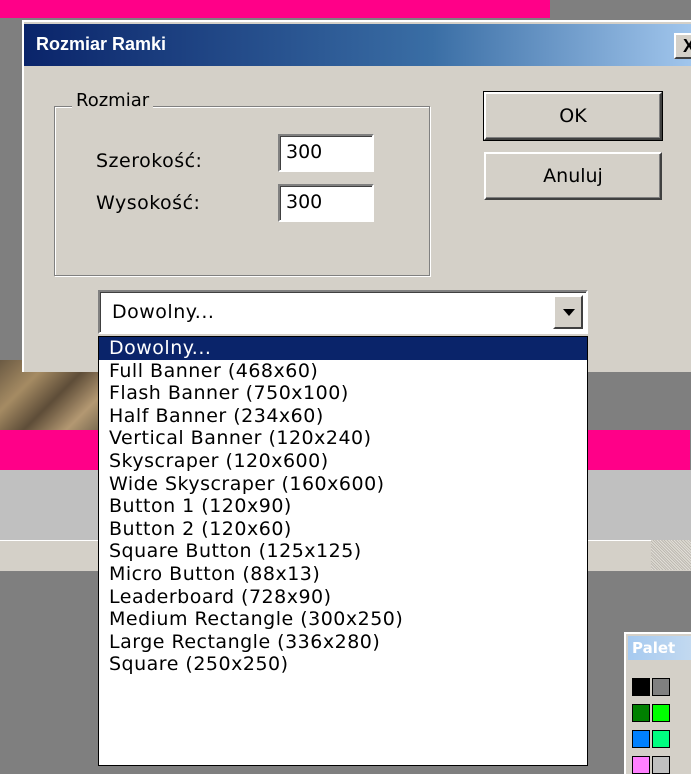 The width and height of the screenshot is (691, 774). Describe the element at coordinates (326, 153) in the screenshot. I see `width-field: 300` at that location.